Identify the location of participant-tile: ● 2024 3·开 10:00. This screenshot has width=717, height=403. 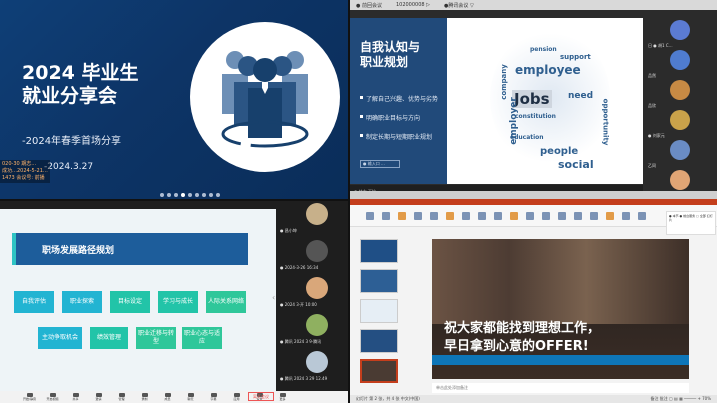
(313, 294).